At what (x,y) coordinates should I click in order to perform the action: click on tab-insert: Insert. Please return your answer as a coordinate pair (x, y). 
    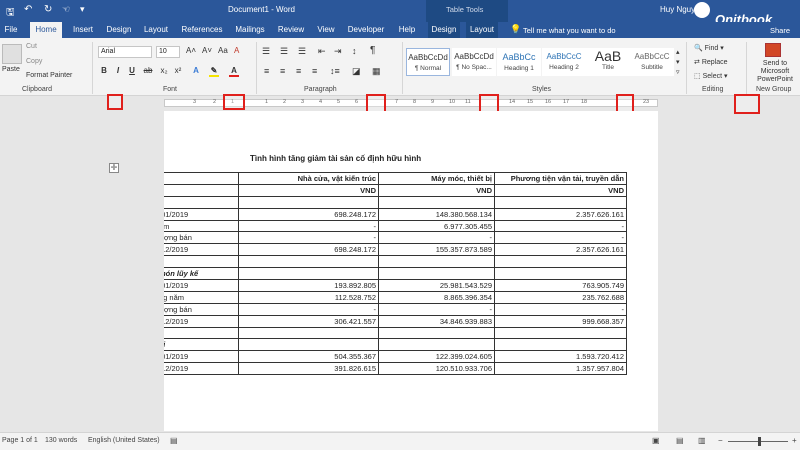
    Looking at the image, I should click on (83, 30).